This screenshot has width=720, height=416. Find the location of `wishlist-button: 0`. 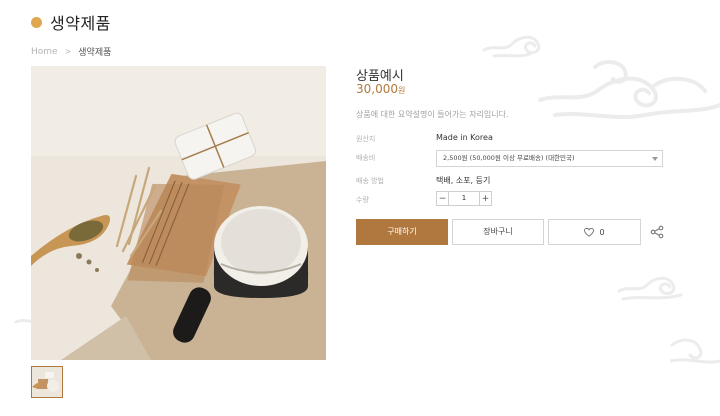

wishlist-button: 0 is located at coordinates (594, 232).